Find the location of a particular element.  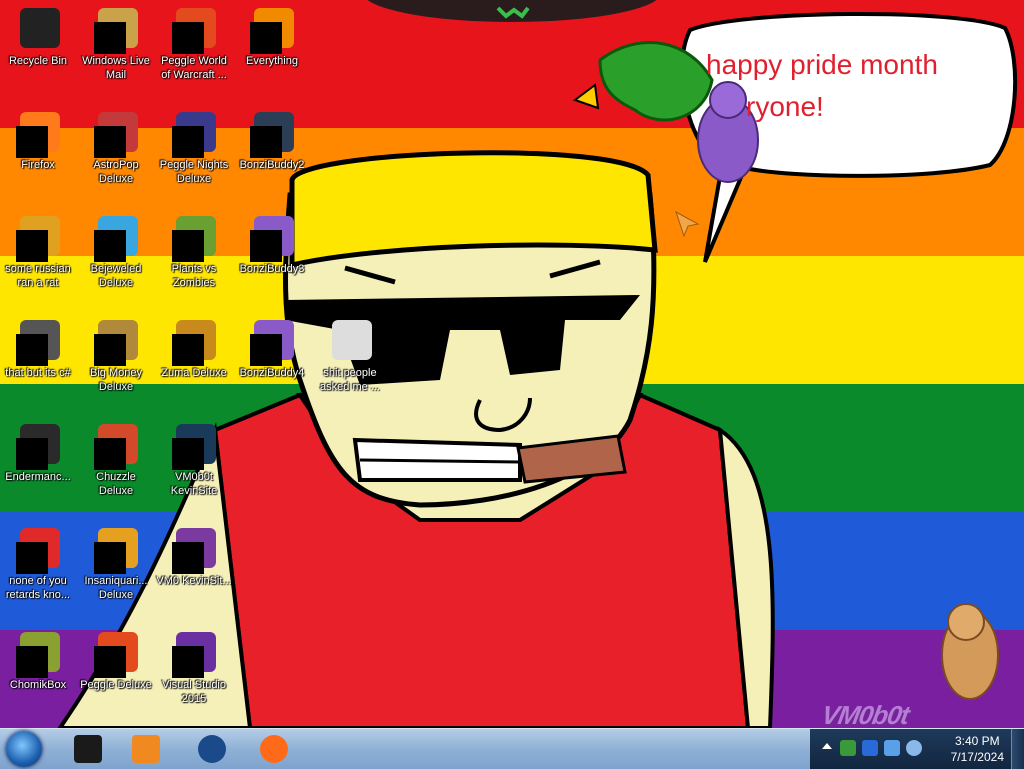

bejeweled-icon is located at coordinates (116, 237).